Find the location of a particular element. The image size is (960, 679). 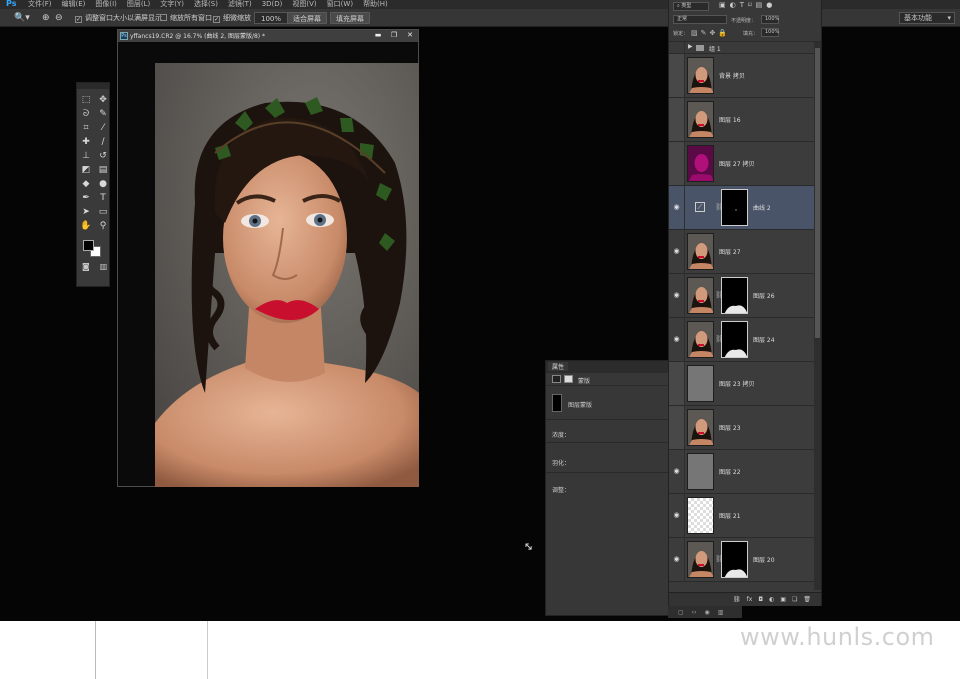

vector-mask-icon is located at coordinates (568, 379).